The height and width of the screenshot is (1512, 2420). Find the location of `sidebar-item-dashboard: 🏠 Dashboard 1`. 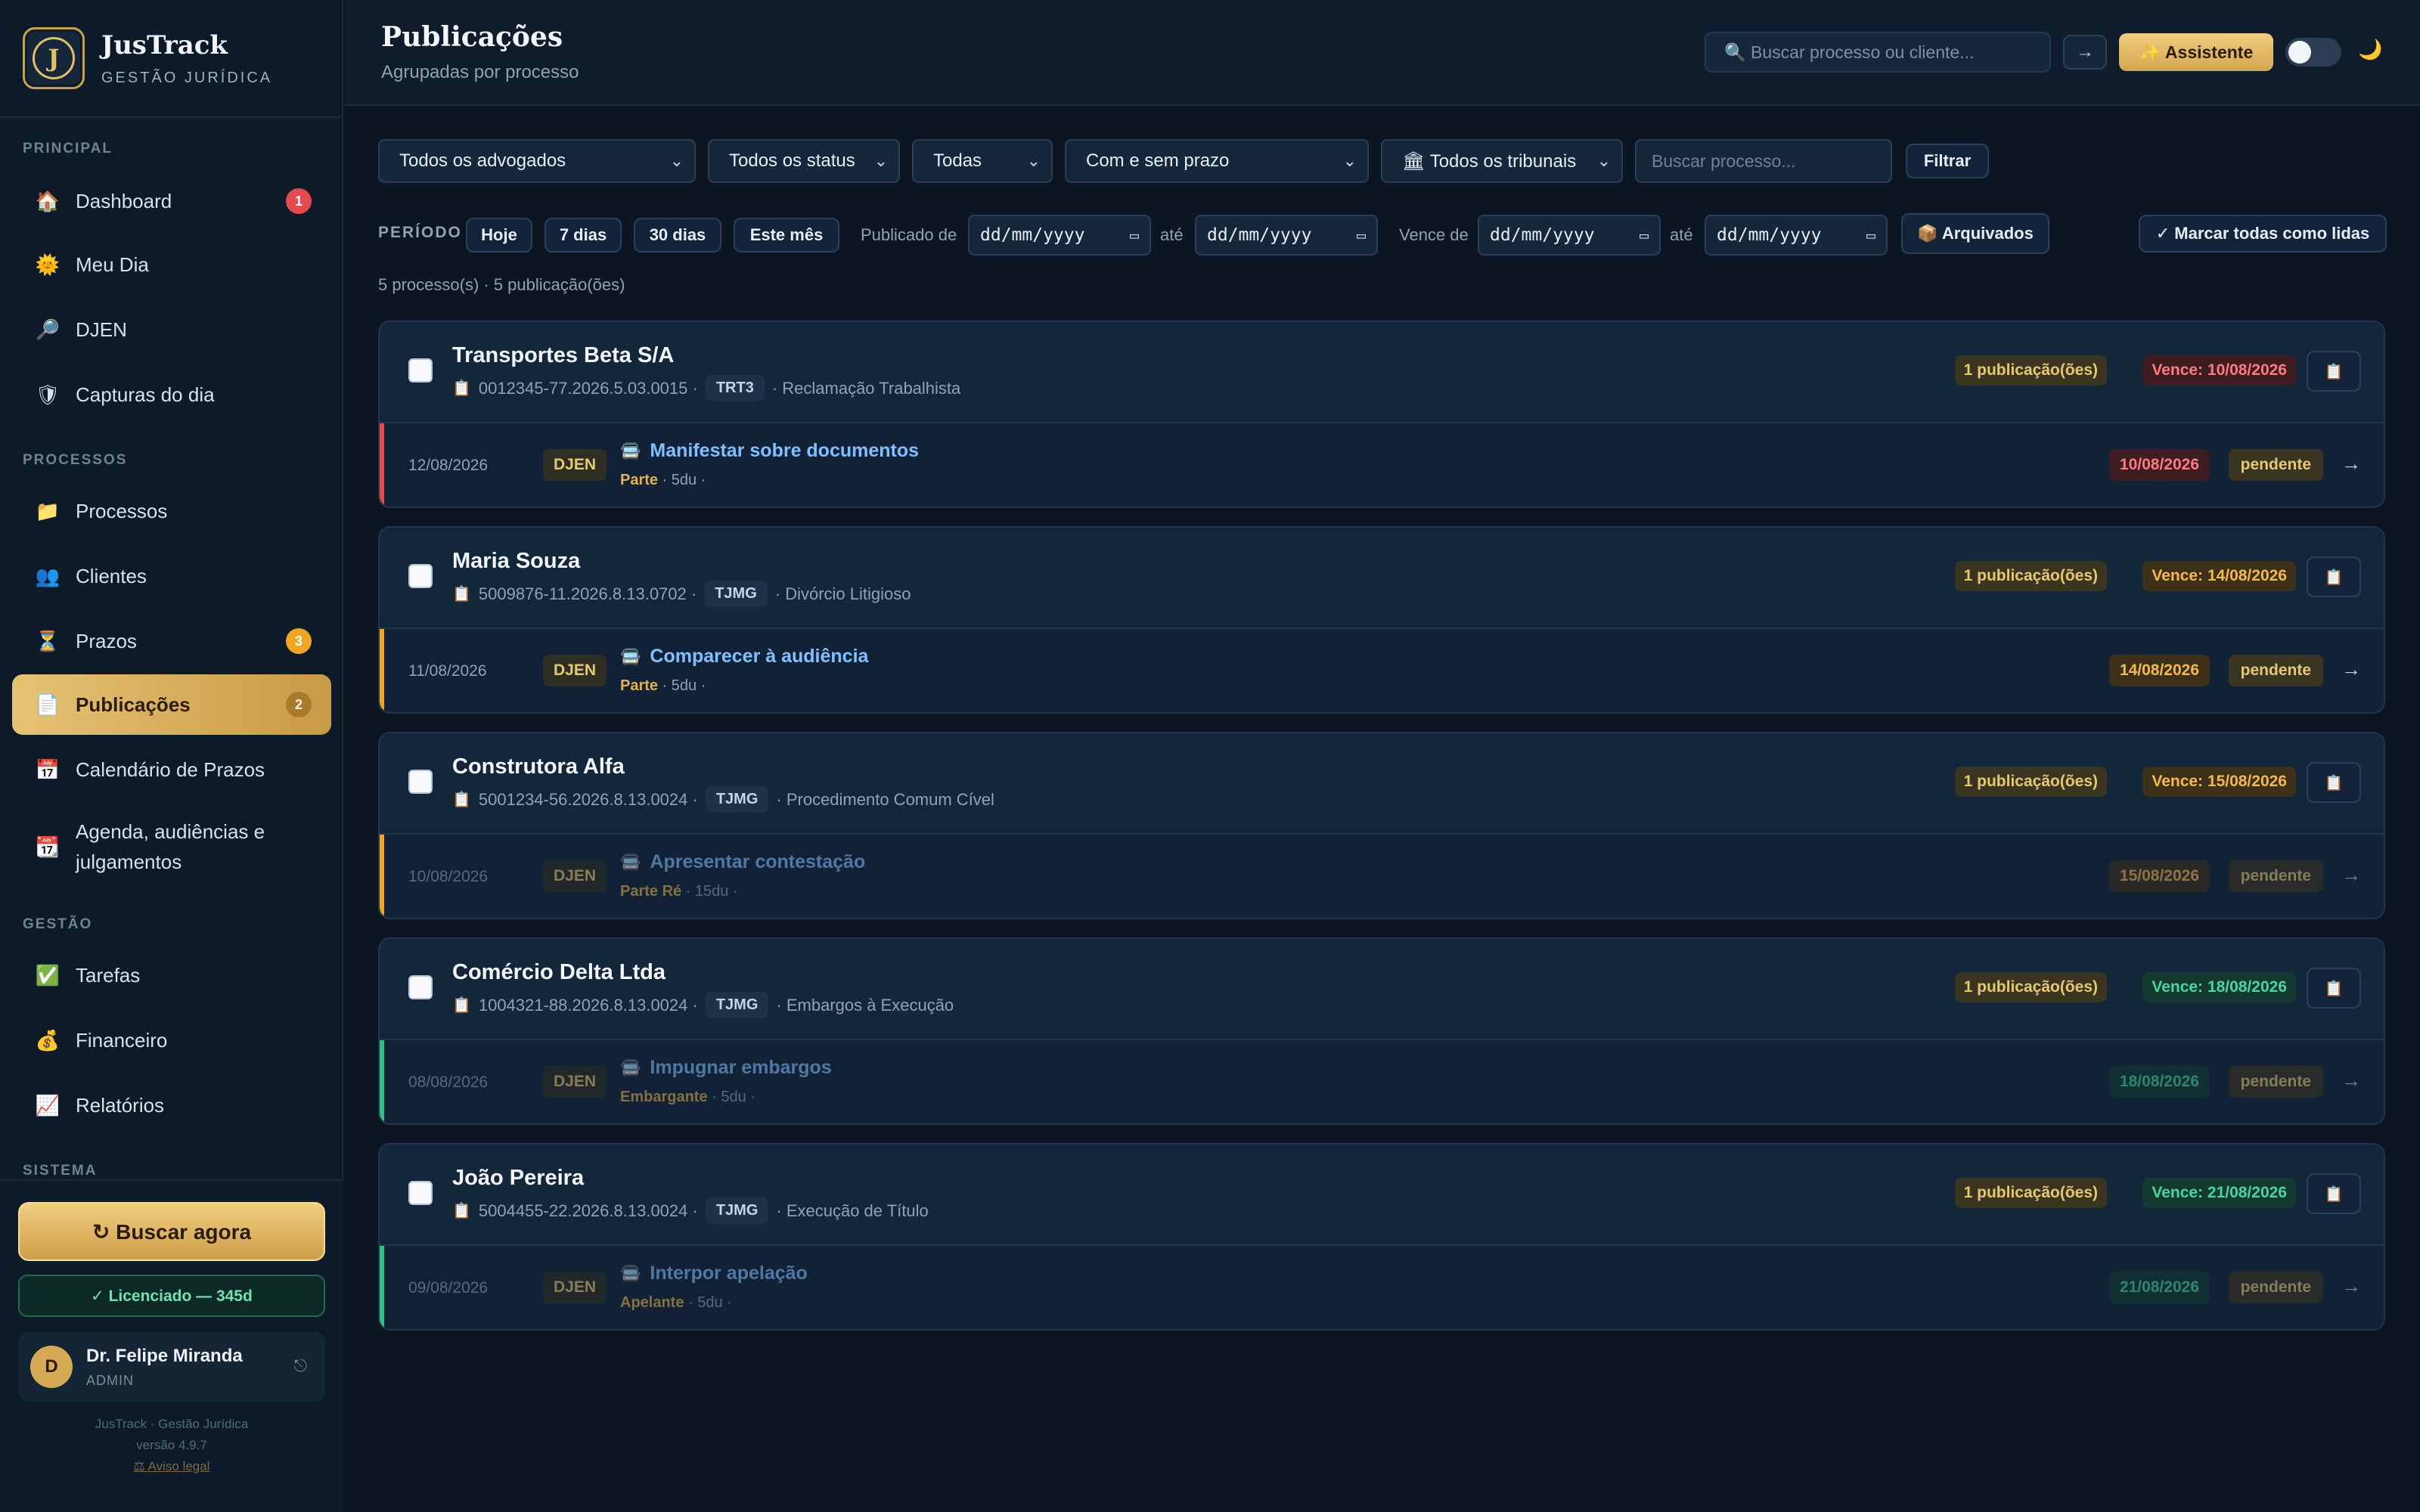

sidebar-item-dashboard: 🏠 Dashboard 1 is located at coordinates (171, 201).